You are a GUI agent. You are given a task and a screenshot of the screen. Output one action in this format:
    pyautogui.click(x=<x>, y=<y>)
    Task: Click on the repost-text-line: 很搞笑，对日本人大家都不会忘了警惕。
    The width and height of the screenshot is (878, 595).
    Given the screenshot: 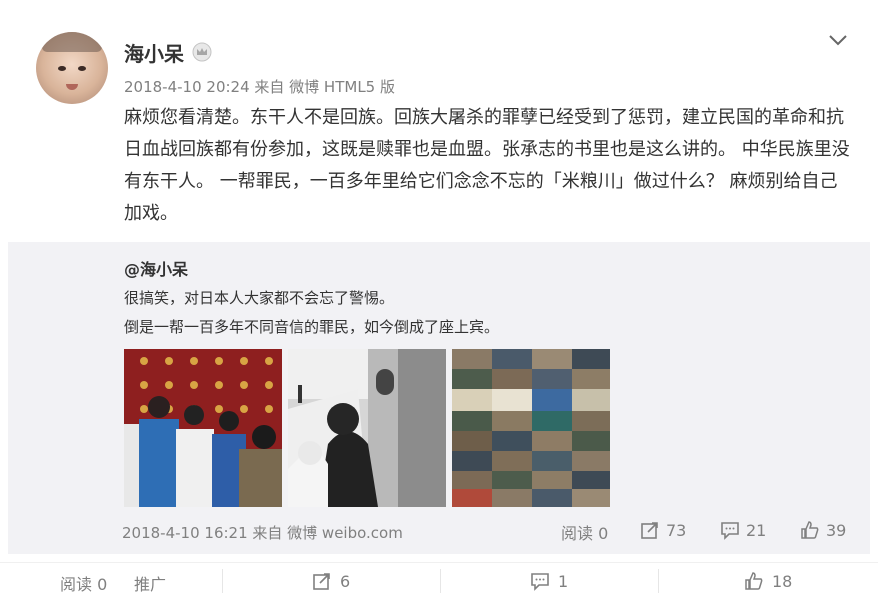 What is the action you would take?
    pyautogui.click(x=259, y=298)
    